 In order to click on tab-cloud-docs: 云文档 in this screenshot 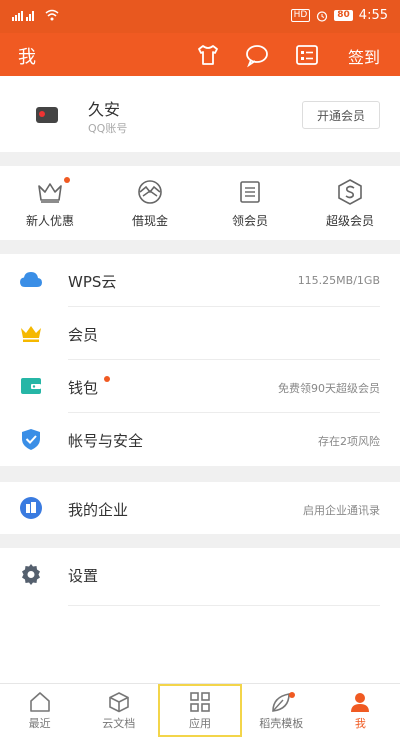, I will do `click(118, 710)`.